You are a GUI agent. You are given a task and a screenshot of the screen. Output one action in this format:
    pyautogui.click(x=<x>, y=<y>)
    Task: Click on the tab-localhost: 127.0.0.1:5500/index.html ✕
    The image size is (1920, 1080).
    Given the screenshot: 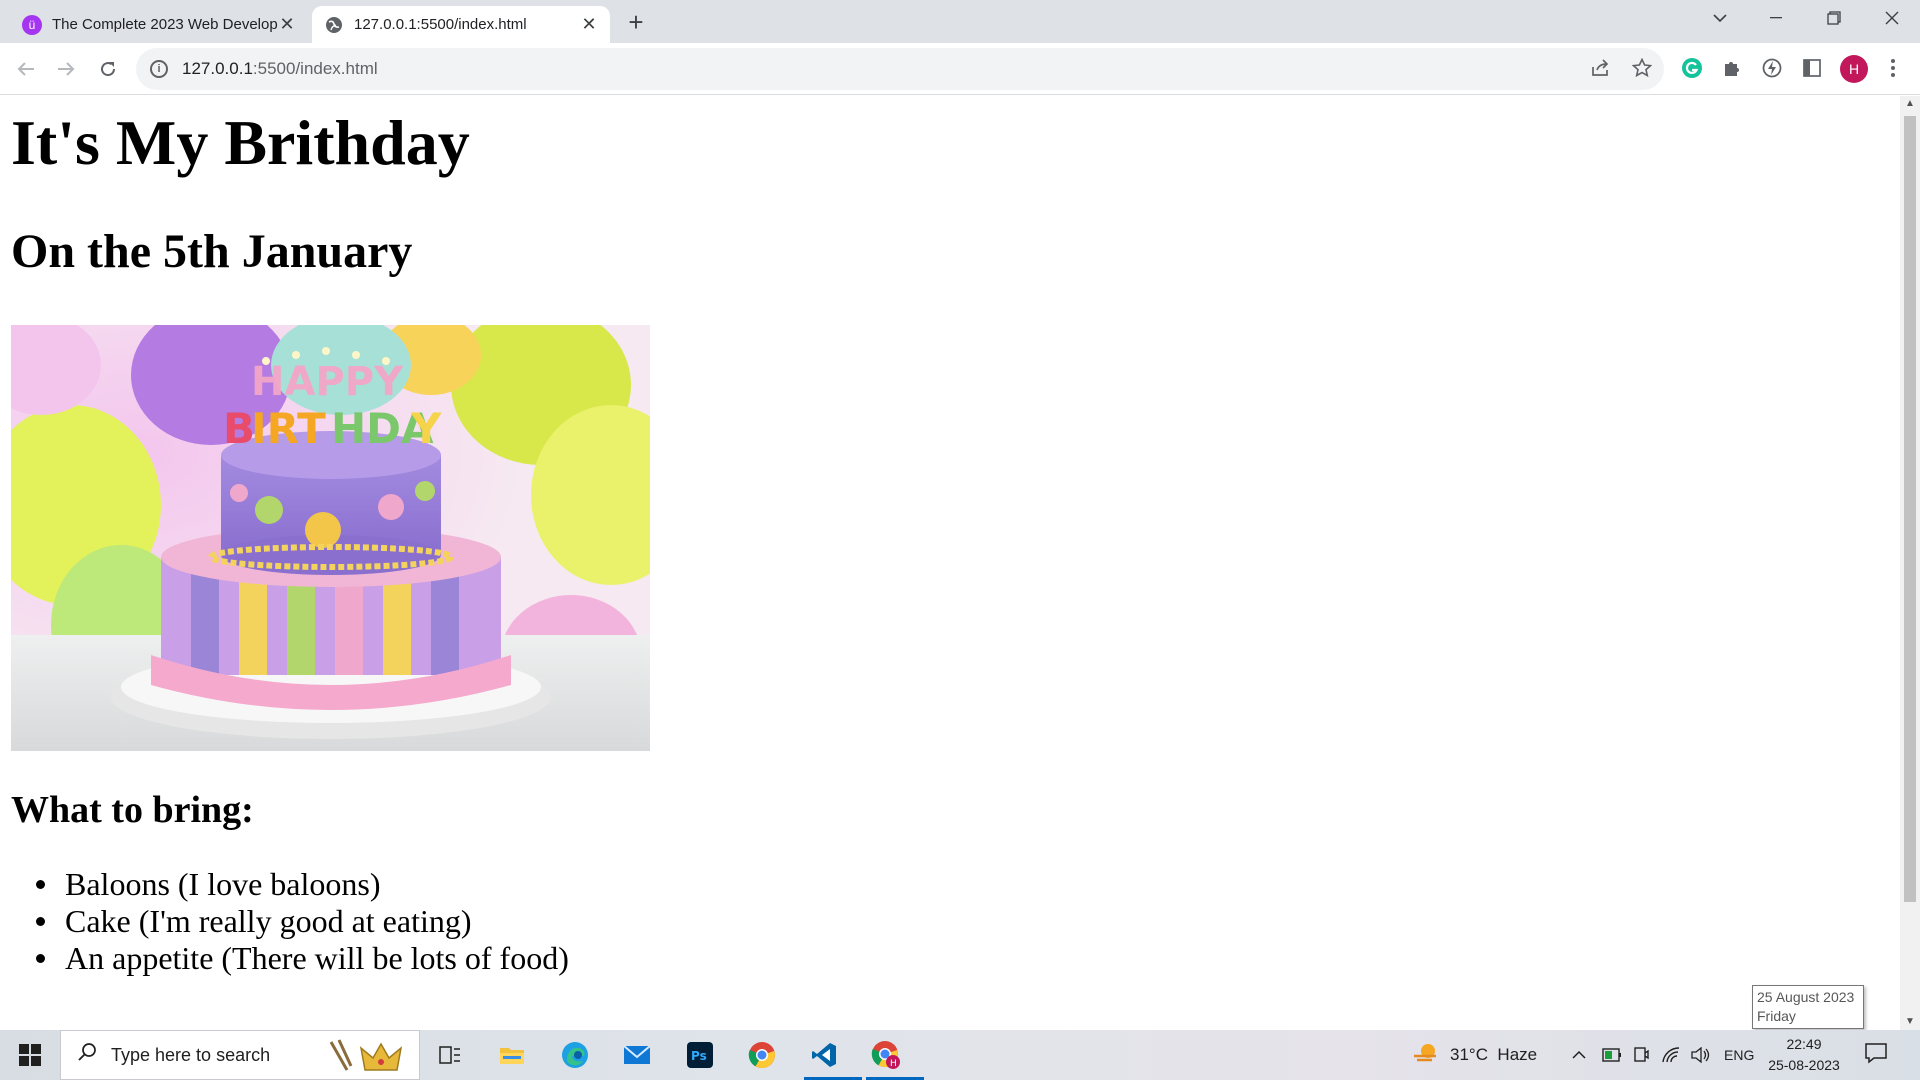 What is the action you would take?
    pyautogui.click(x=461, y=24)
    